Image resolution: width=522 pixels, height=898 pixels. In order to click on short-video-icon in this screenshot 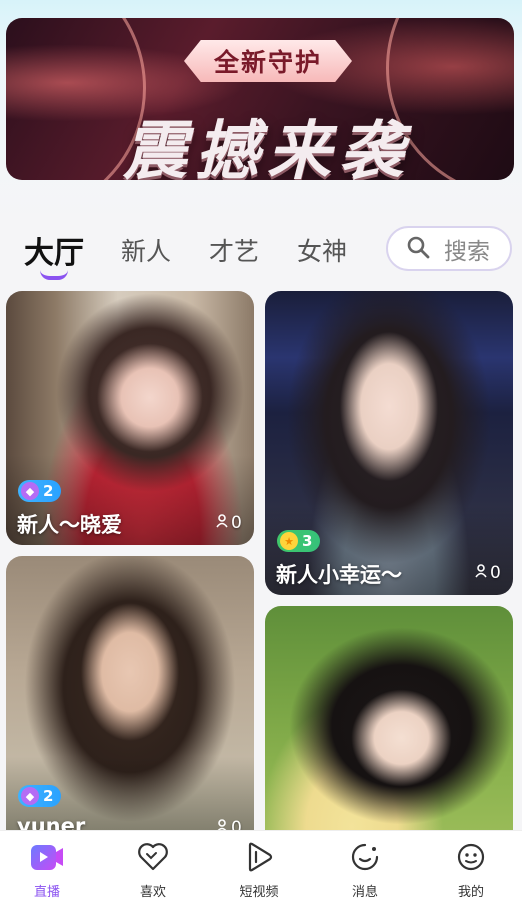, I will do `click(259, 857)`.